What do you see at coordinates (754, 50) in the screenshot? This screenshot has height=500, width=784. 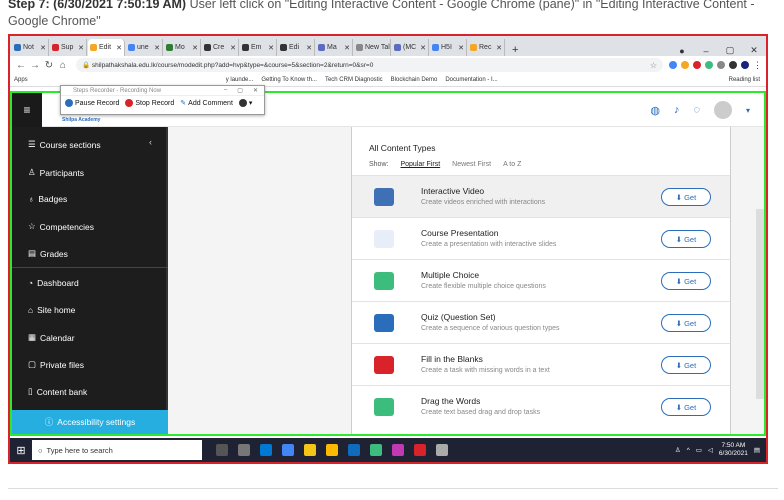 I see `close-window-button: ✕` at bounding box center [754, 50].